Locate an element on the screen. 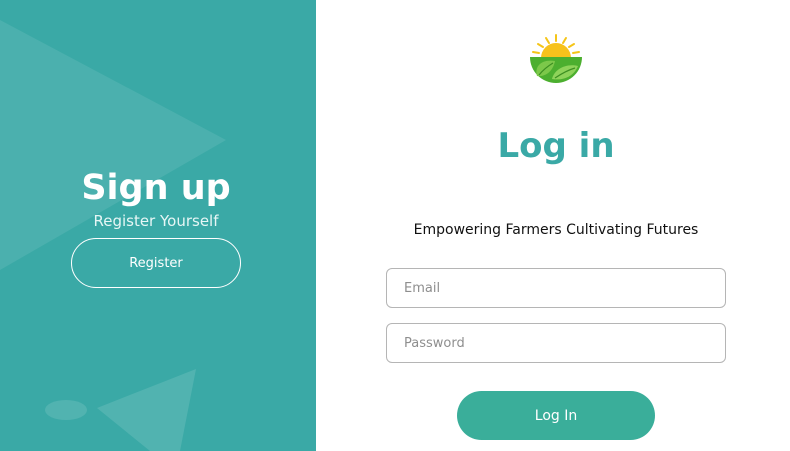  register-button: Register is located at coordinates (156, 263).